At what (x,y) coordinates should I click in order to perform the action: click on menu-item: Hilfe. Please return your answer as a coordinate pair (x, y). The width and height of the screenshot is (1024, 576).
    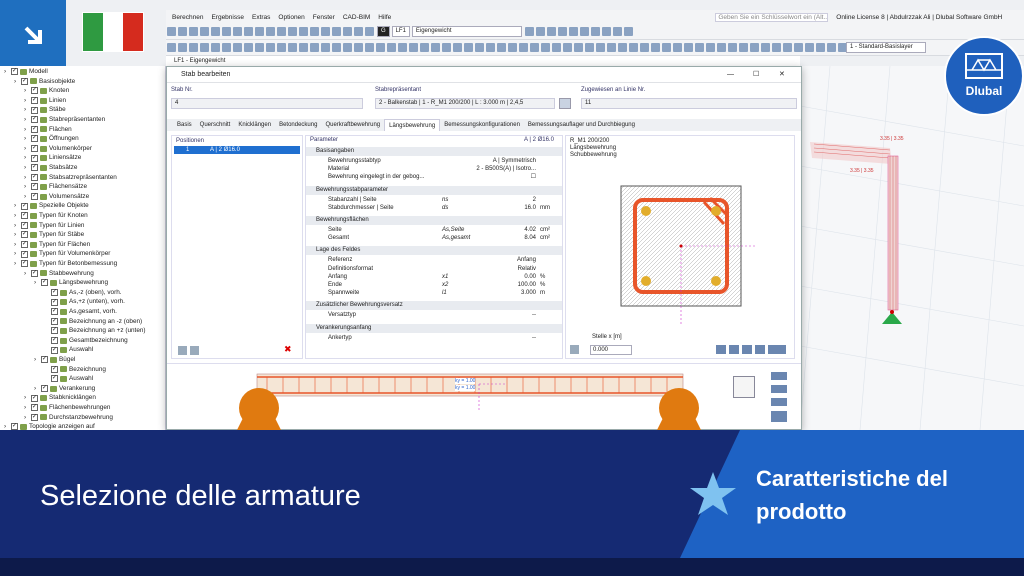
    Looking at the image, I should click on (384, 17).